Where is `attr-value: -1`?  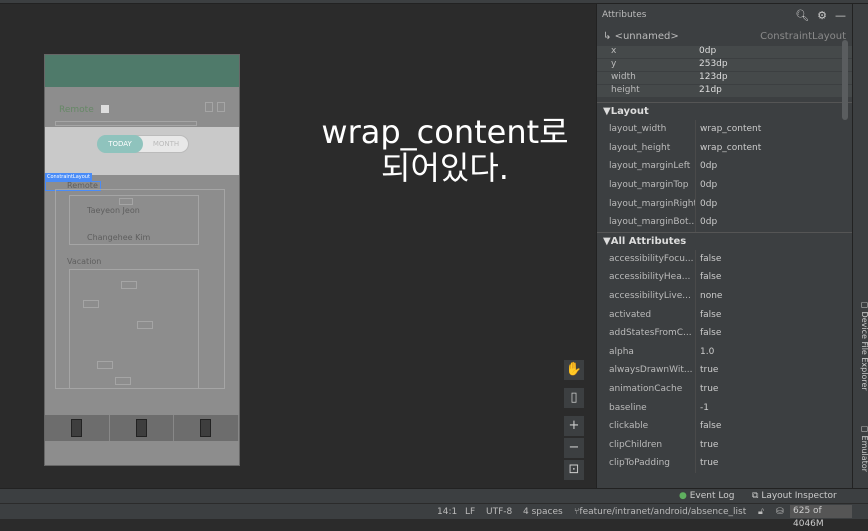
attr-value: -1 is located at coordinates (773, 407).